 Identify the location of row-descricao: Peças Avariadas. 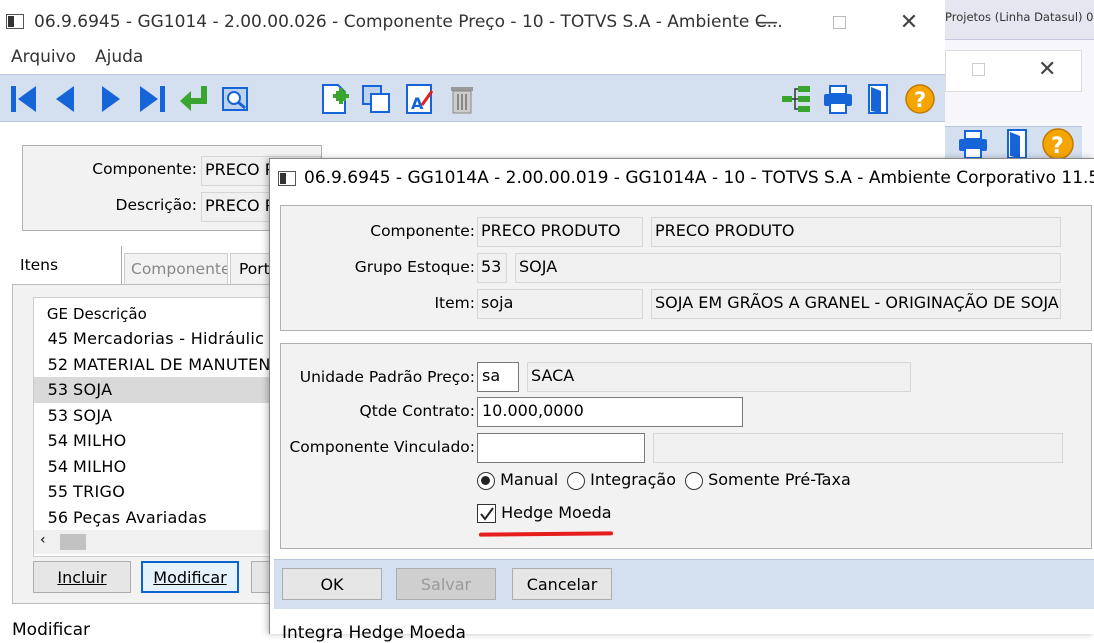
(140, 517).